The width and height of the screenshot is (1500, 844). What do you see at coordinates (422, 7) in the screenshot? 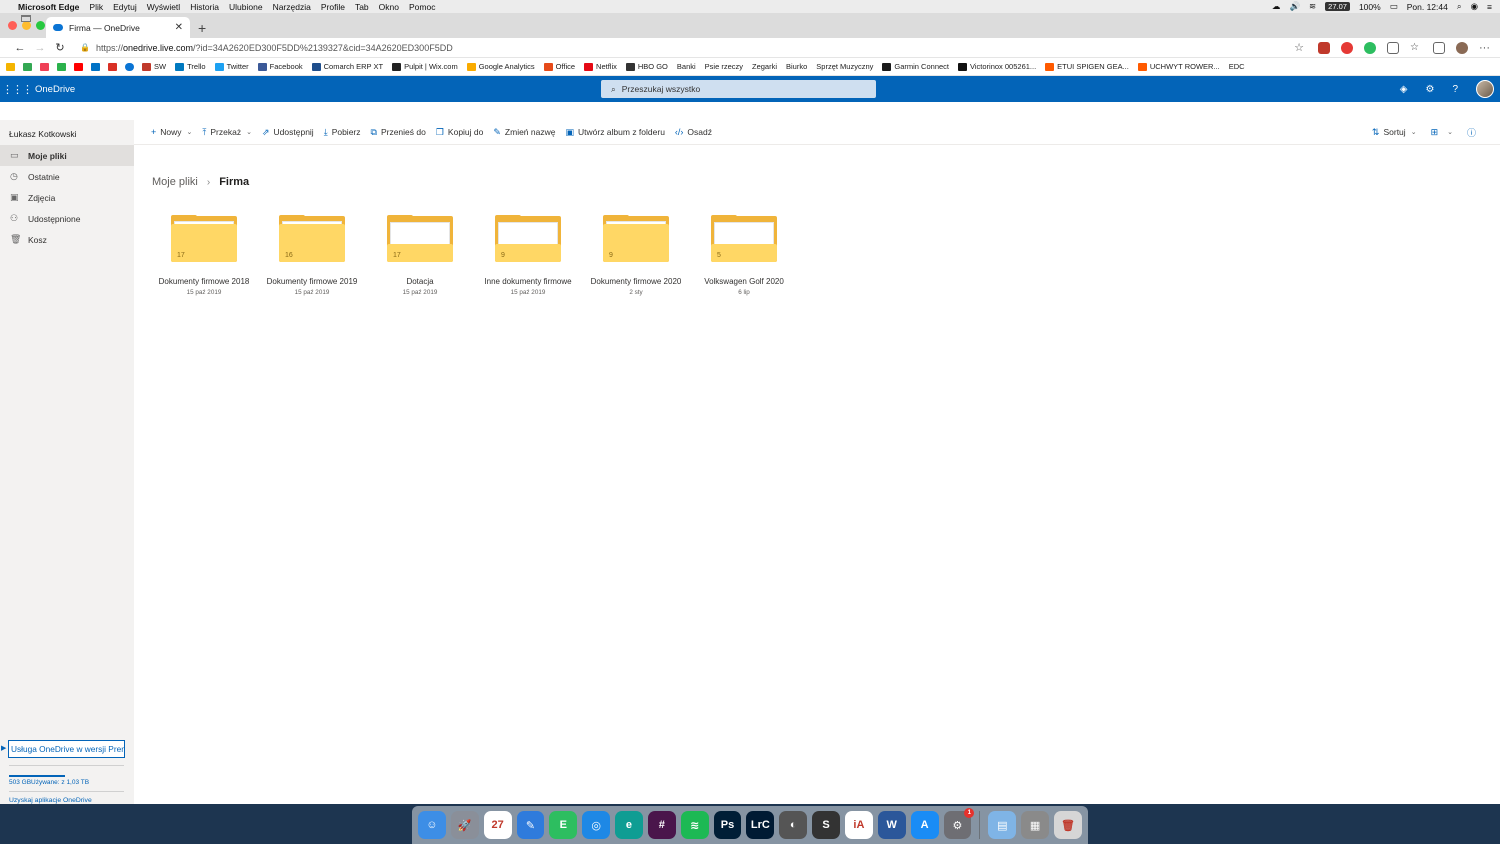
I see `menu-item: Pomoc` at bounding box center [422, 7].